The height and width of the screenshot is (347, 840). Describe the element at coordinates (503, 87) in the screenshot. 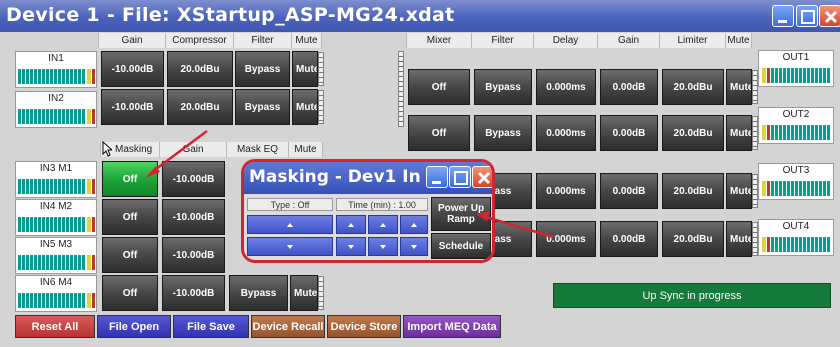

I see `out1-filter: Bypass` at that location.